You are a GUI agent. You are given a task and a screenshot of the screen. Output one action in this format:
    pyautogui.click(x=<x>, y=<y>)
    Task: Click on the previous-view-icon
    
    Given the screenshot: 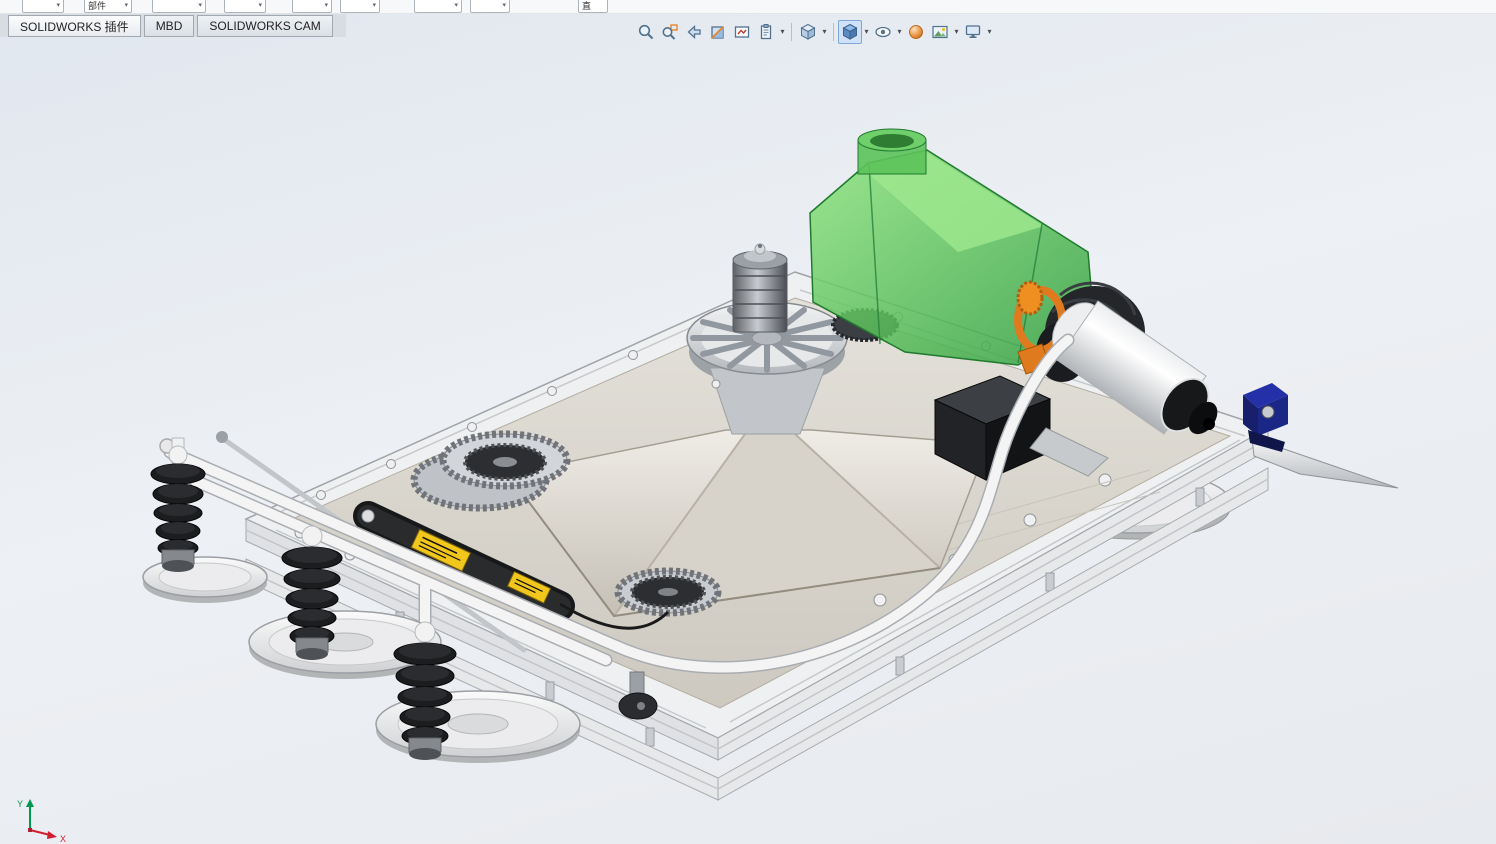 What is the action you would take?
    pyautogui.click(x=694, y=32)
    